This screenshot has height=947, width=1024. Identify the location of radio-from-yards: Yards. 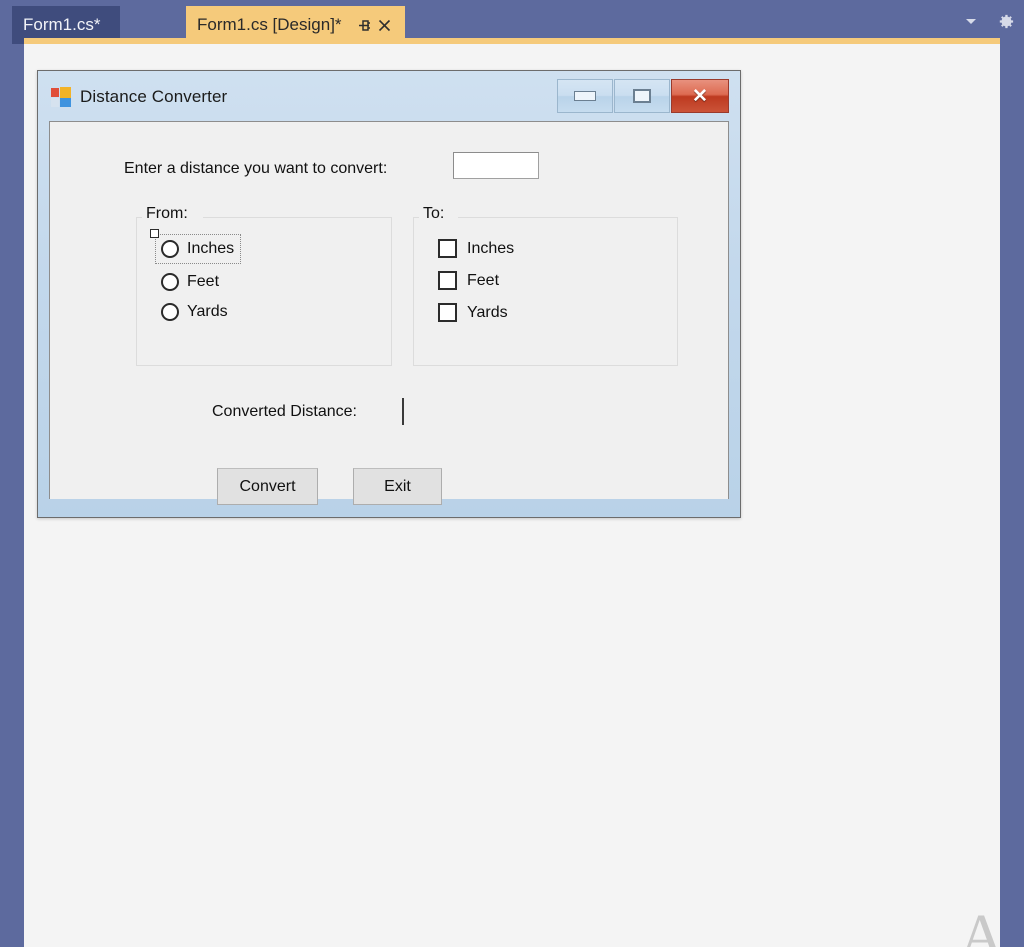
(194, 312).